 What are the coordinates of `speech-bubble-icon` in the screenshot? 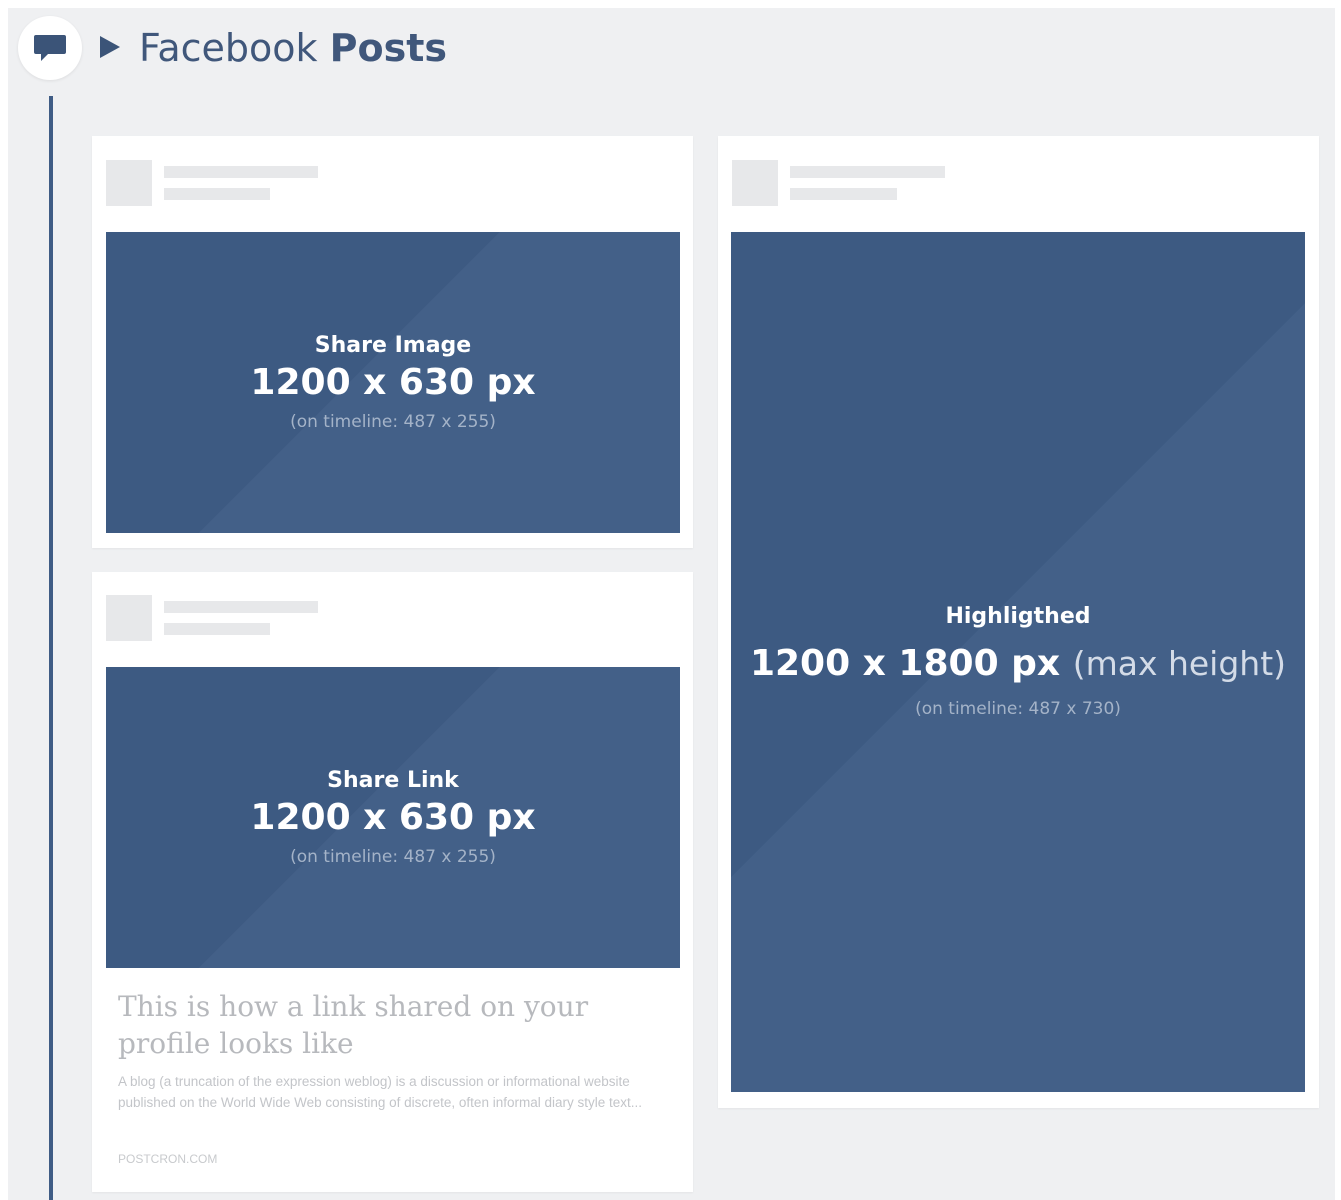 It's located at (50, 48).